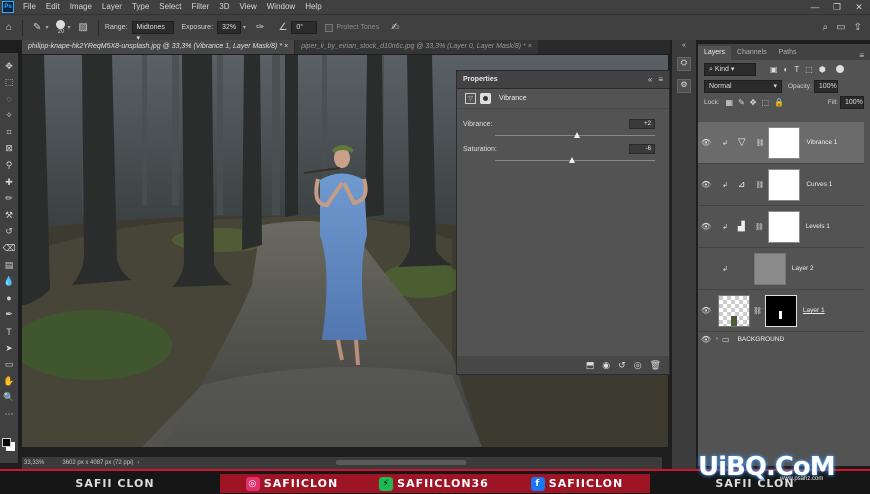  I want to click on menu-file: File, so click(29, 7).